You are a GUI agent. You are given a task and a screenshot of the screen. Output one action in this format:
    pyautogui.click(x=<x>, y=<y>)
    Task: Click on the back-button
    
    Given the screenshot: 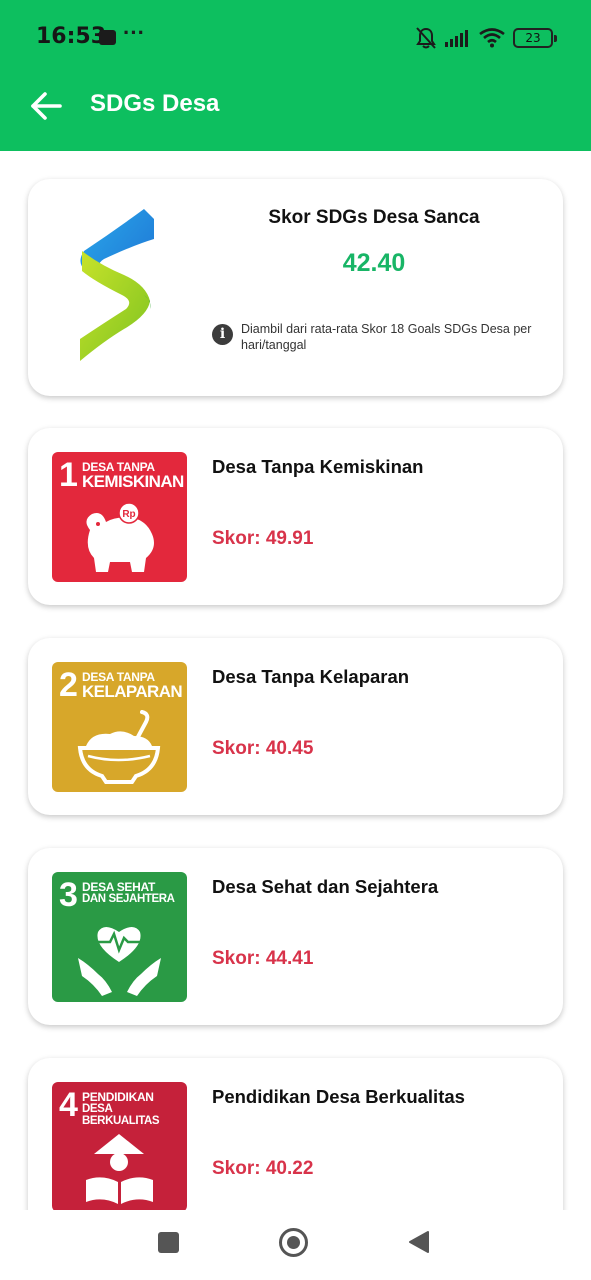 What is the action you would take?
    pyautogui.click(x=46, y=106)
    